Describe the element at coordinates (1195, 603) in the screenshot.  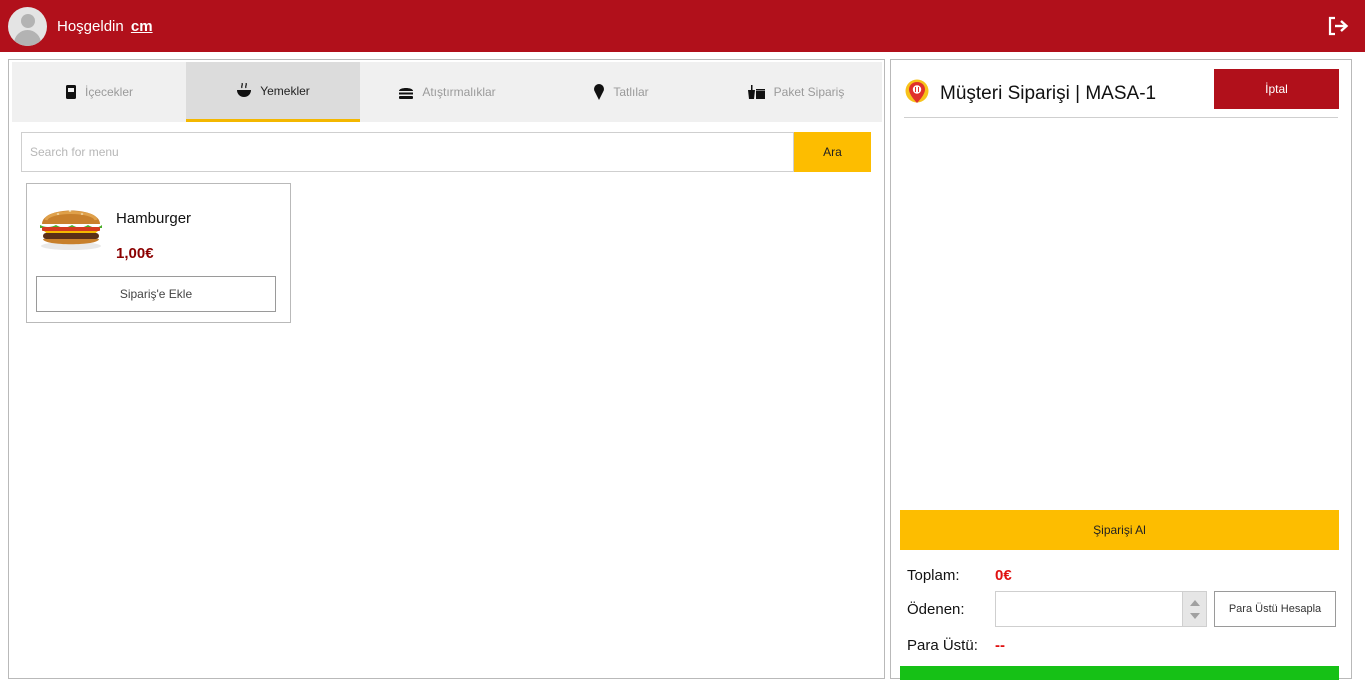
I see `stepper-up-icon` at that location.